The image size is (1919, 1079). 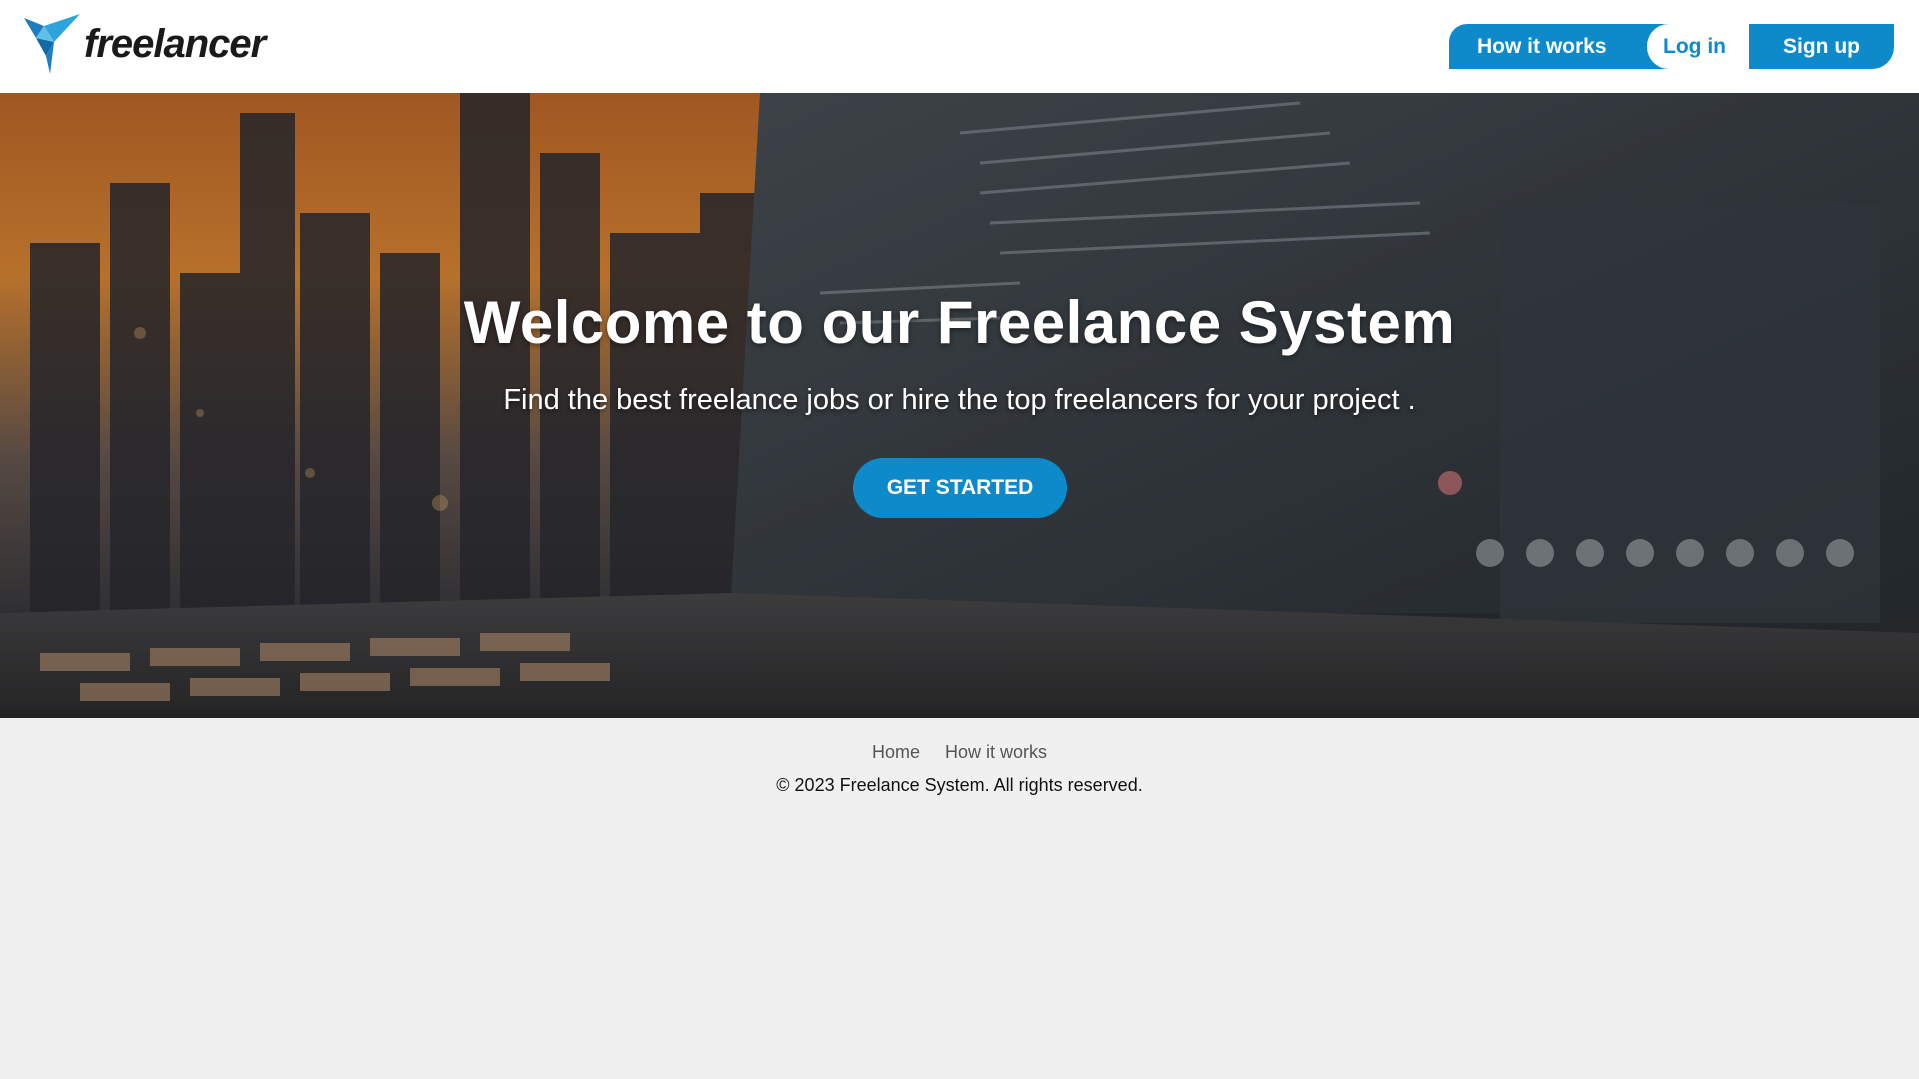 I want to click on footer-link-how-it-works: How it works, so click(x=996, y=752).